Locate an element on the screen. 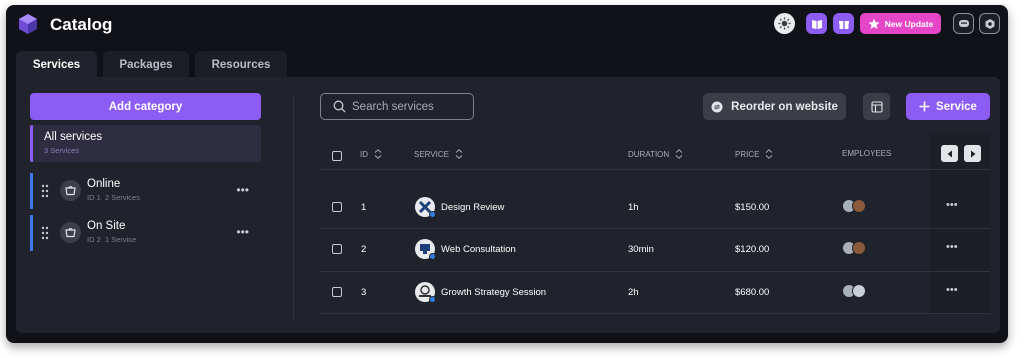 The height and width of the screenshot is (358, 1024). row-id: 3 is located at coordinates (364, 292).